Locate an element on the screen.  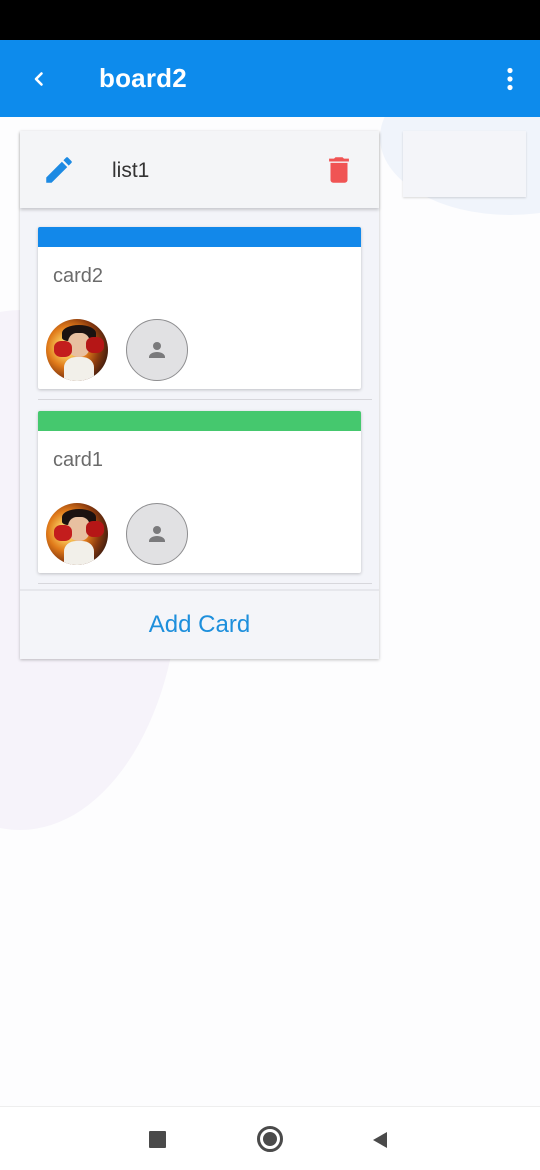
delete-list-button is located at coordinates (339, 170).